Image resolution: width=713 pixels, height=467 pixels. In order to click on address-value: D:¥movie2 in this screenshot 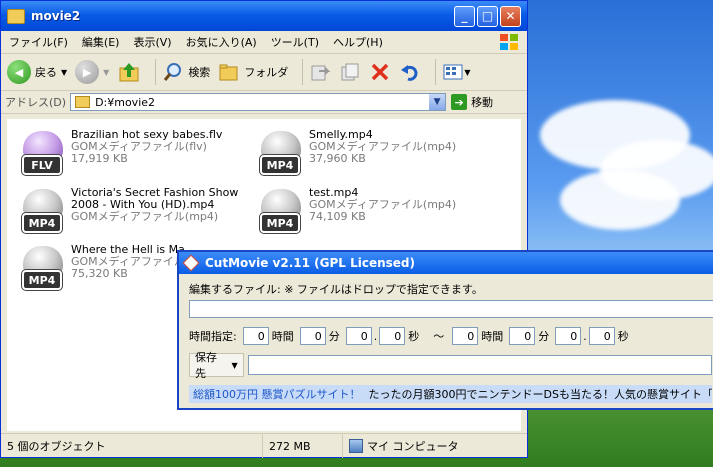, I will do `click(125, 102)`.